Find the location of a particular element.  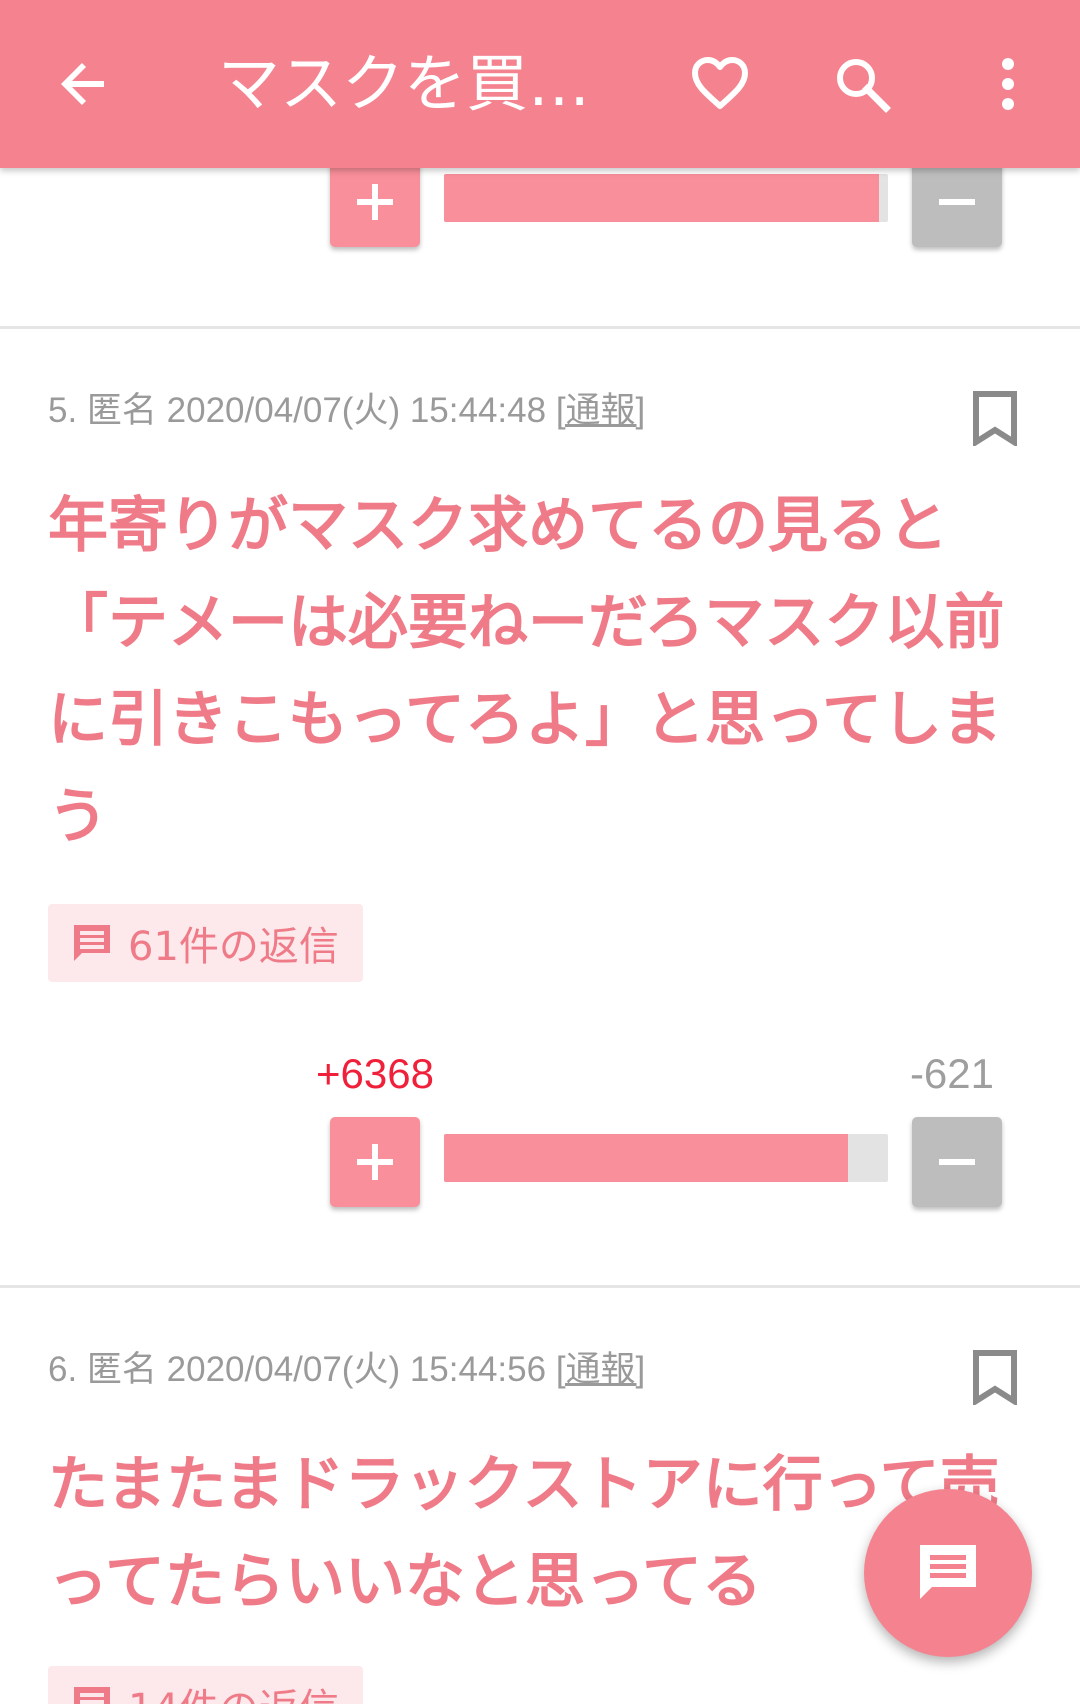

arrow-left-icon is located at coordinates (82, 84).